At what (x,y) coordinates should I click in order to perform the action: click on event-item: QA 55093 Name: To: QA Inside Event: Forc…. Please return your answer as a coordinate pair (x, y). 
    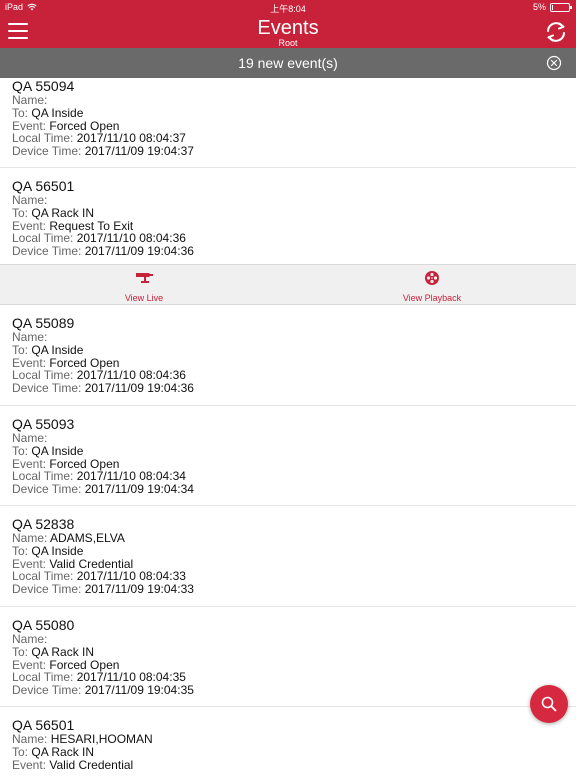
    Looking at the image, I should click on (288, 456).